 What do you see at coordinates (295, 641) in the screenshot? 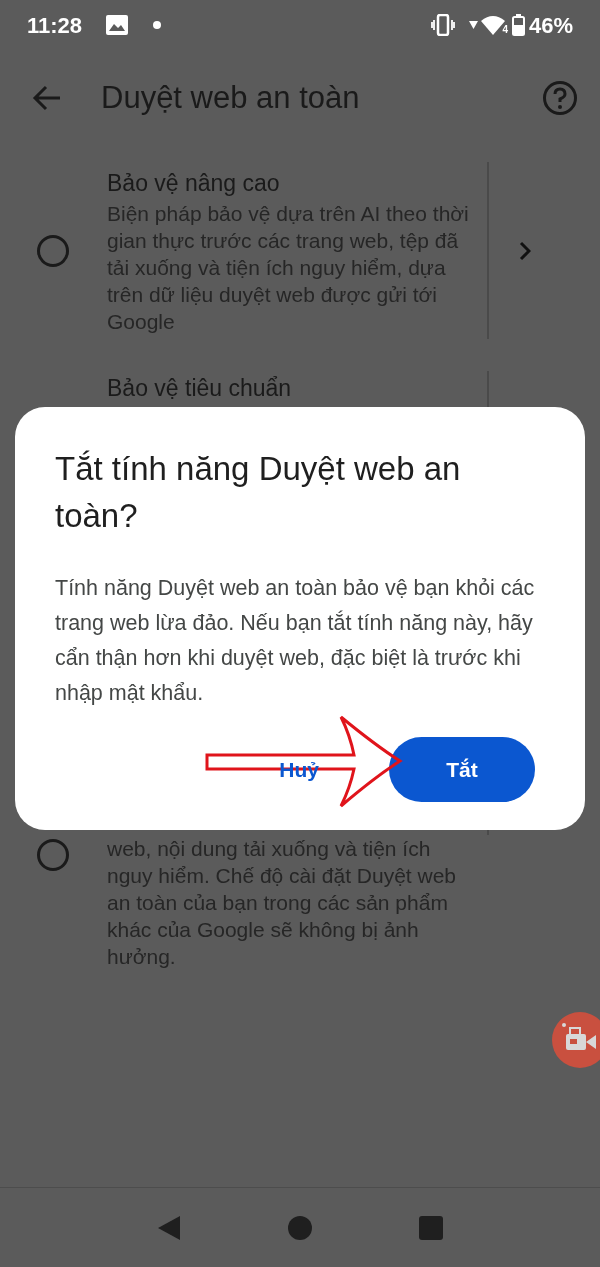
I see `dialog-message: Tính năng Duyệt web an toàn bảo vệ bạn khỏi các trang web lừa đảo. Nếu bạn tắt tính năng này, hãy cẩn thận hơn khi duyệt web, đặc biệt là trước khi nhập mật khẩu.` at bounding box center [295, 641].